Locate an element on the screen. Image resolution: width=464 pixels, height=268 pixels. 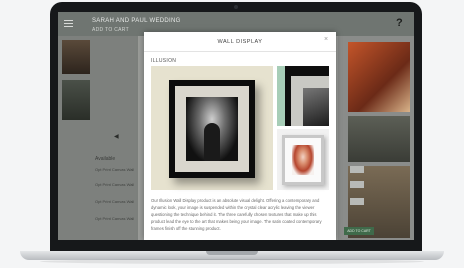
detail-product-image is located at coordinates (303, 96).